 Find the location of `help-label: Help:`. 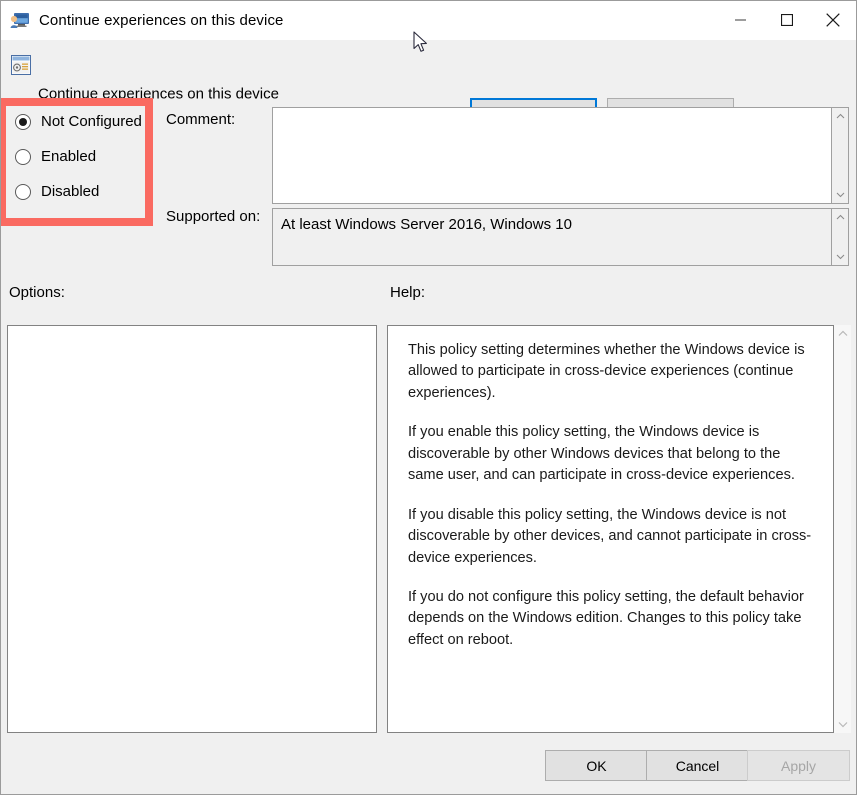

help-label: Help: is located at coordinates (408, 292).